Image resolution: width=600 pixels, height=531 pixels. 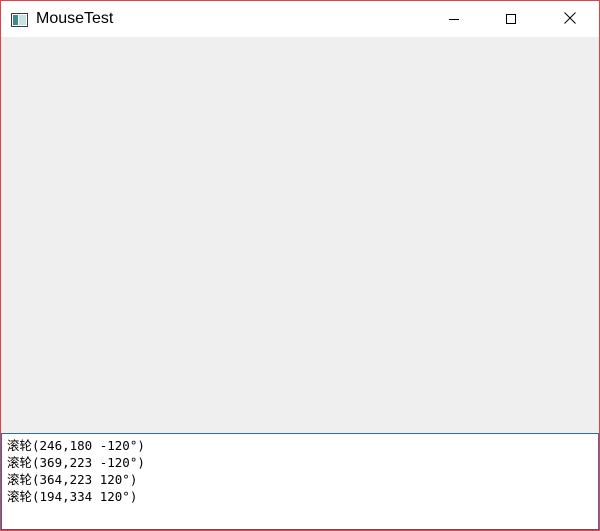 What do you see at coordinates (72, 496) in the screenshot?
I see `log-line: 滚轮(194,334 120°)` at bounding box center [72, 496].